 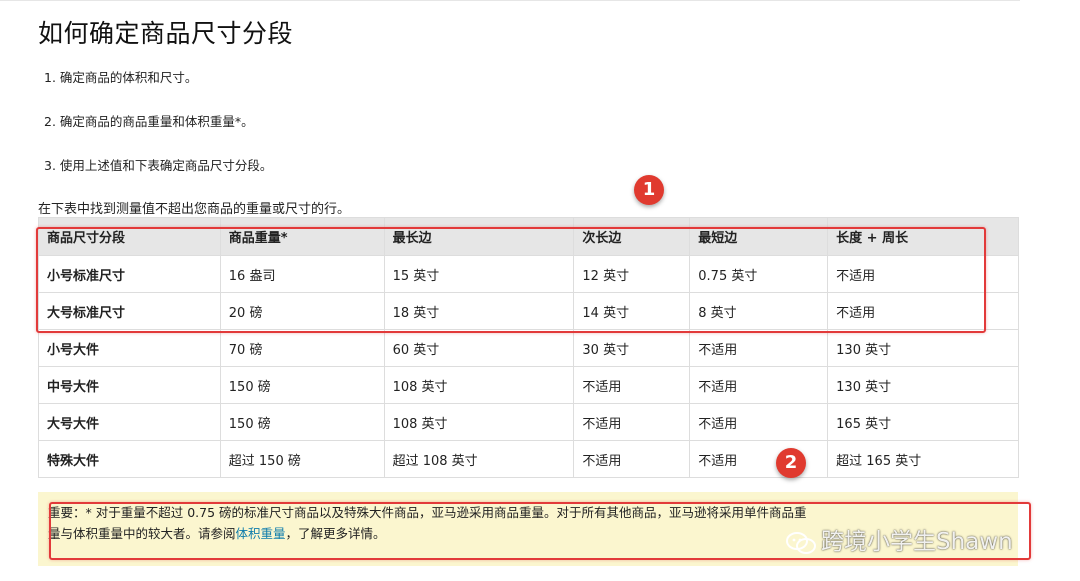 What do you see at coordinates (479, 274) in the screenshot?
I see `cell-longest: 15 英寸` at bounding box center [479, 274].